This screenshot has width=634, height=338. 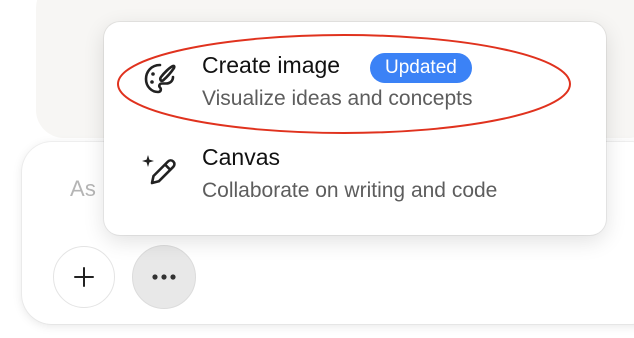 I want to click on composer-placeholder: As, so click(x=83, y=188).